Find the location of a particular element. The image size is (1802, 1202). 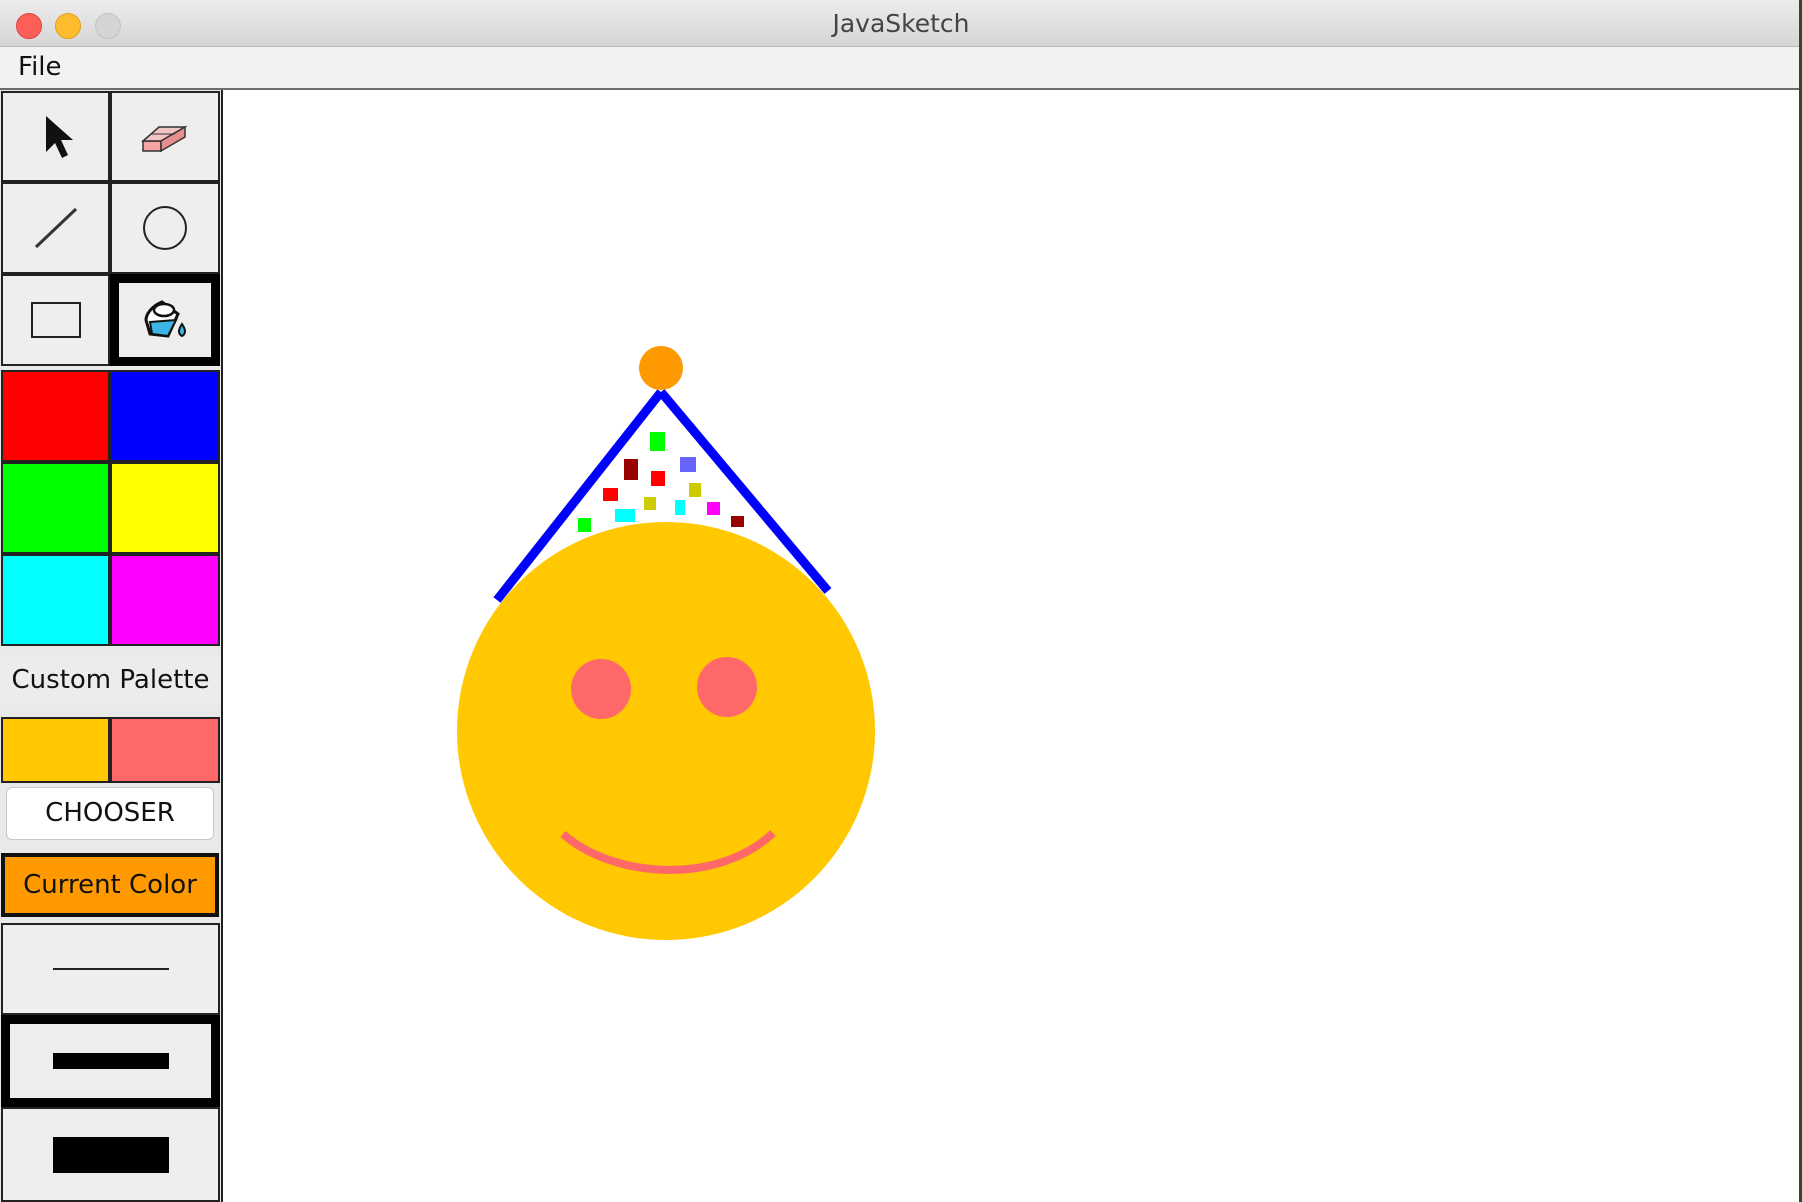

left-eye is located at coordinates (601, 689).